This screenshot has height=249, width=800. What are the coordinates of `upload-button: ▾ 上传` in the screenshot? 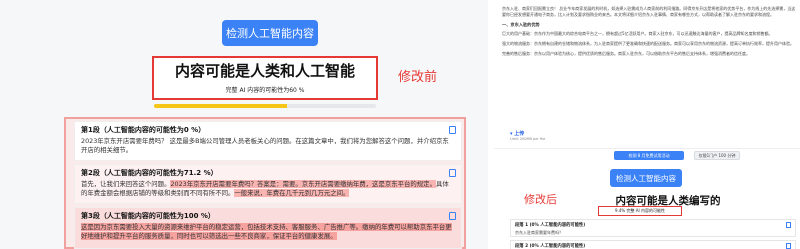 It's located at (517, 133).